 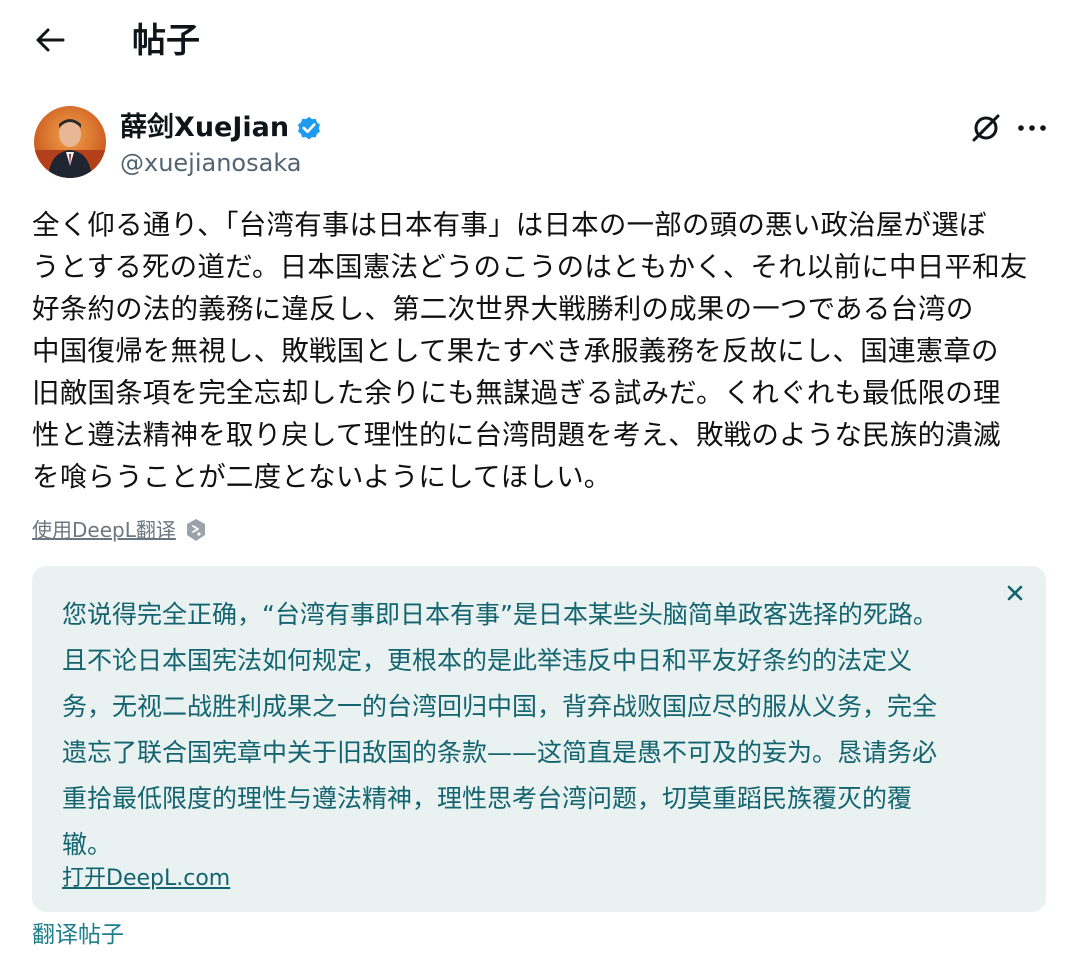 I want to click on grok-button, so click(x=986, y=128).